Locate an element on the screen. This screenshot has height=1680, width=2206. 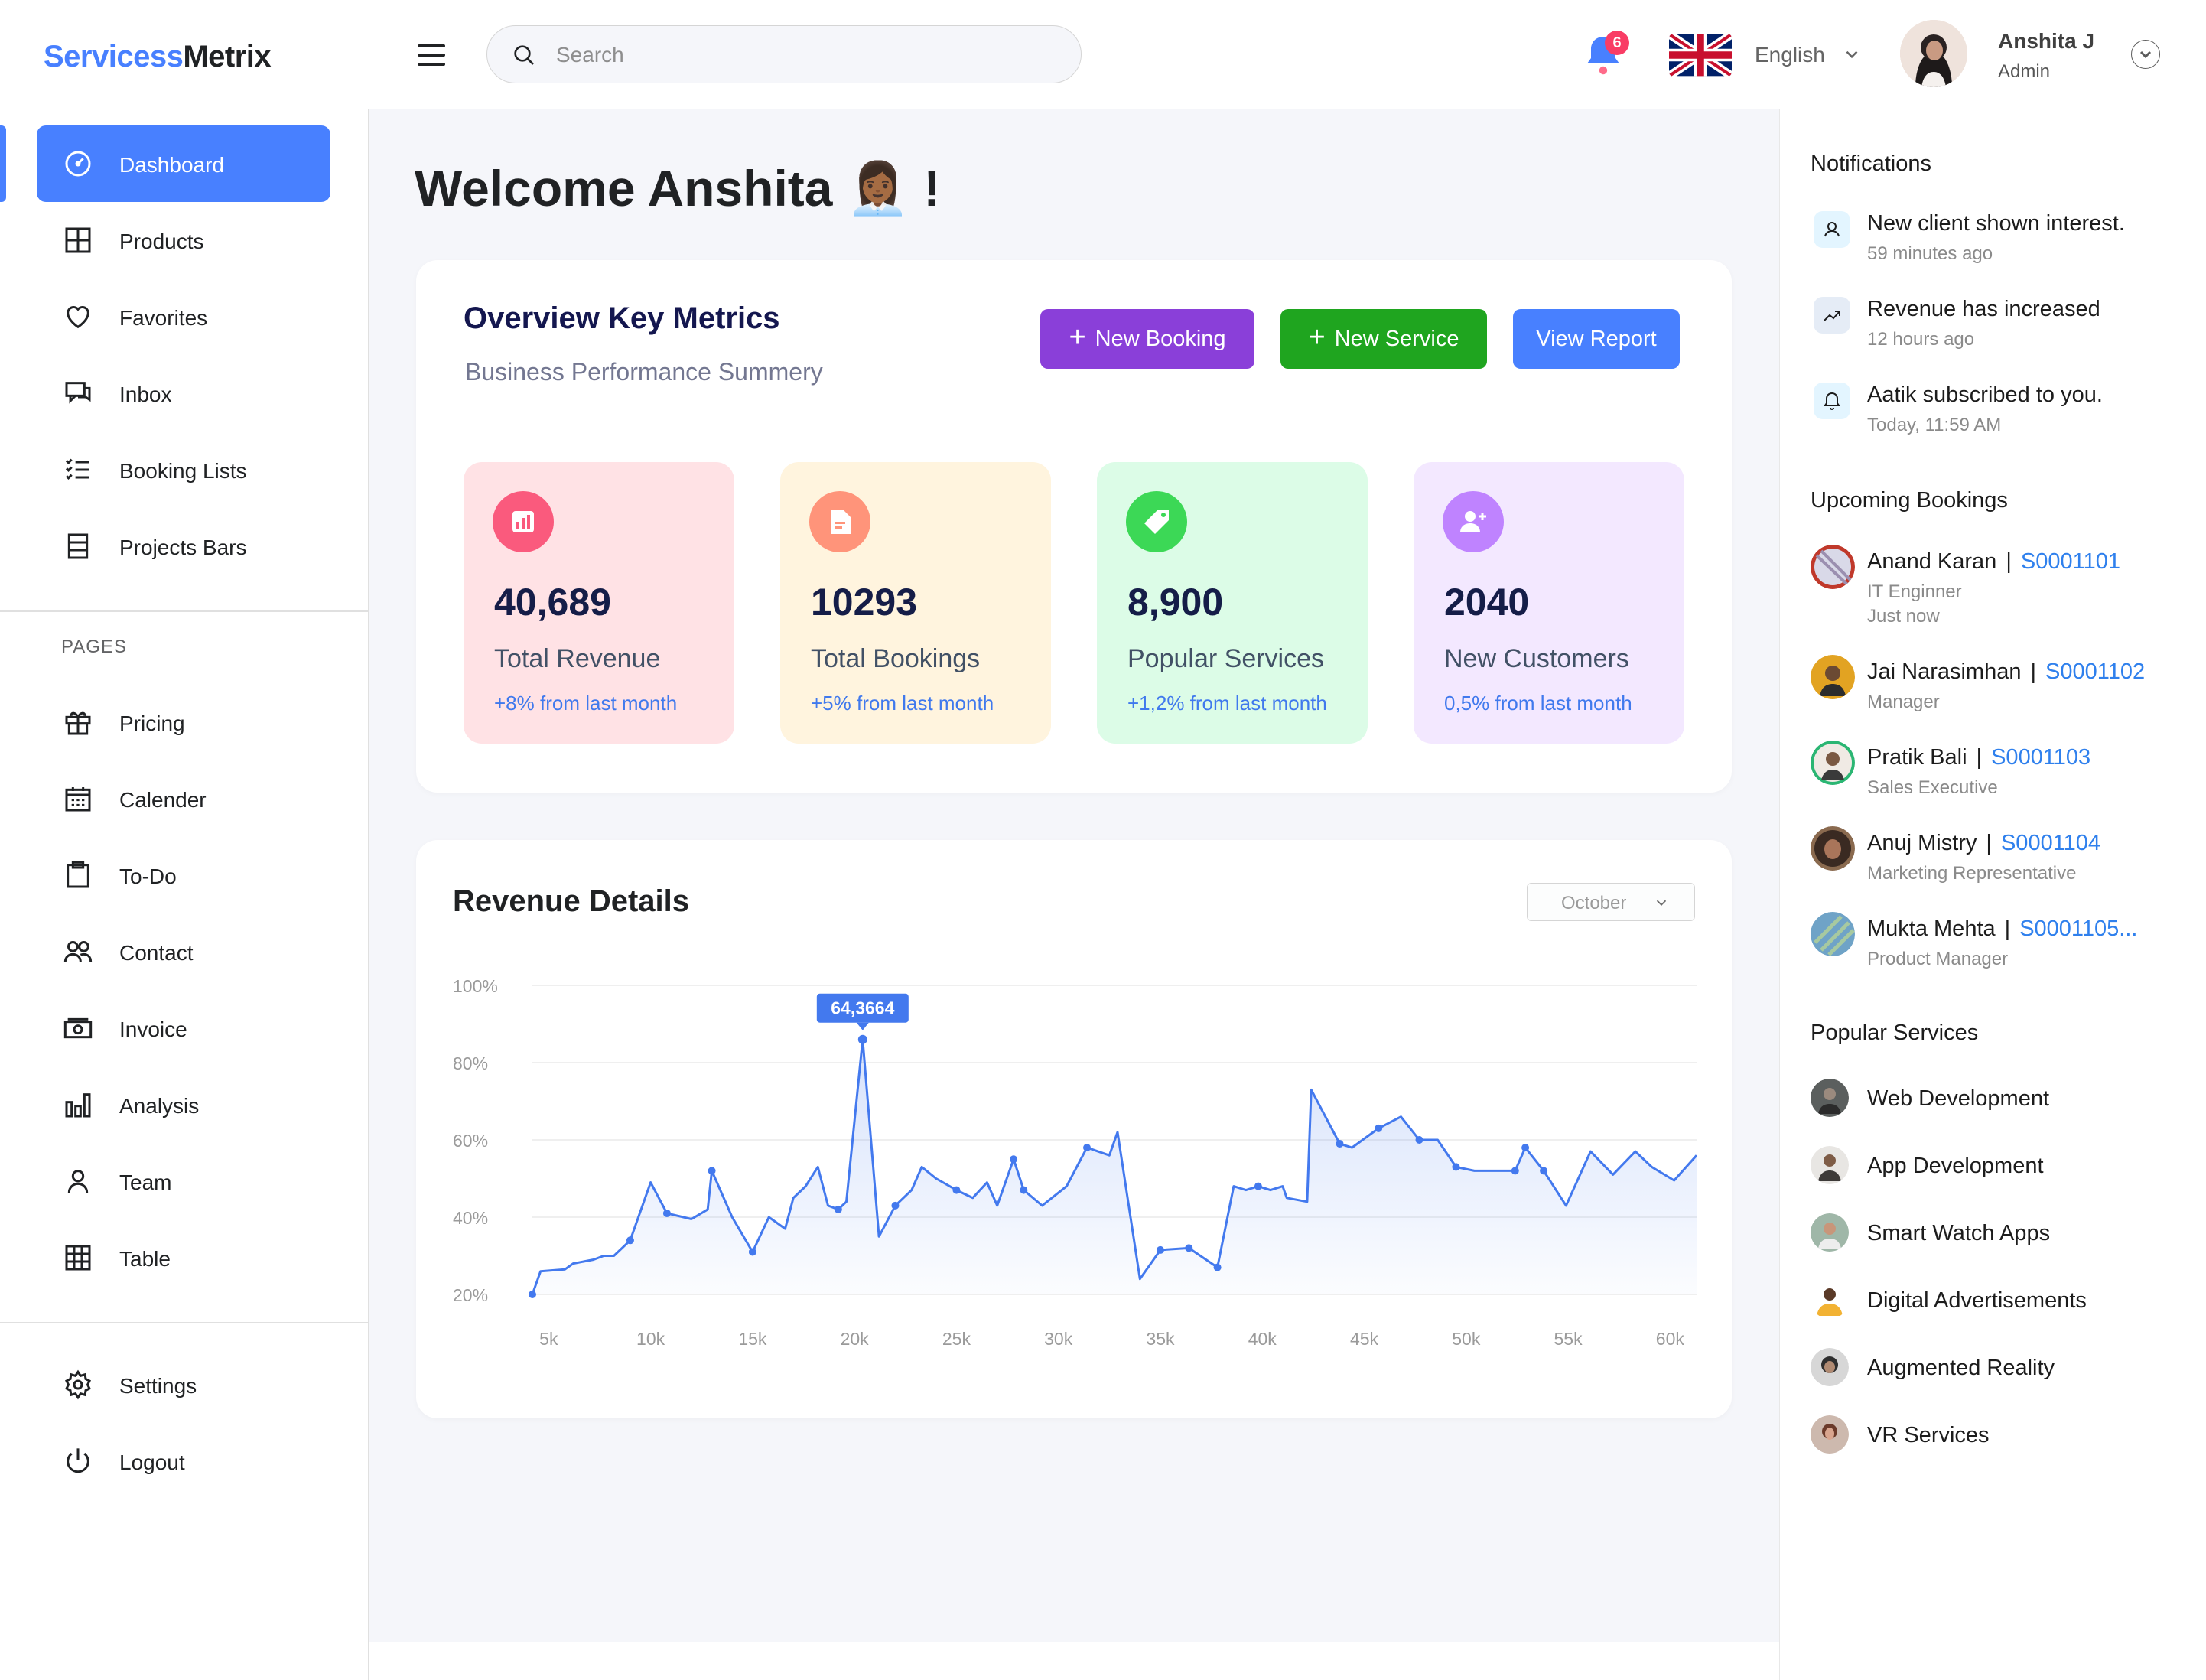
booking-item: Pratik Bali | S0001103 Sales Executive is located at coordinates (2002, 771).